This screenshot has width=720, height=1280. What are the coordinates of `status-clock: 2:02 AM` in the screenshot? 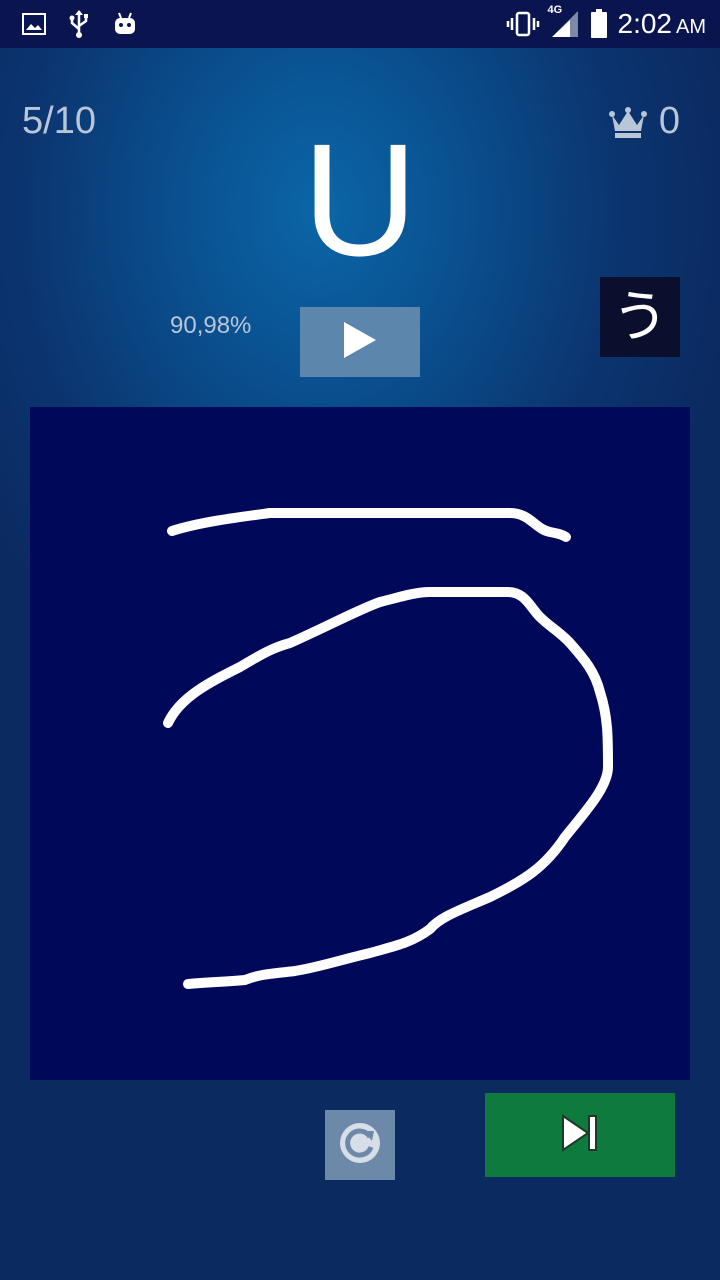 It's located at (662, 24).